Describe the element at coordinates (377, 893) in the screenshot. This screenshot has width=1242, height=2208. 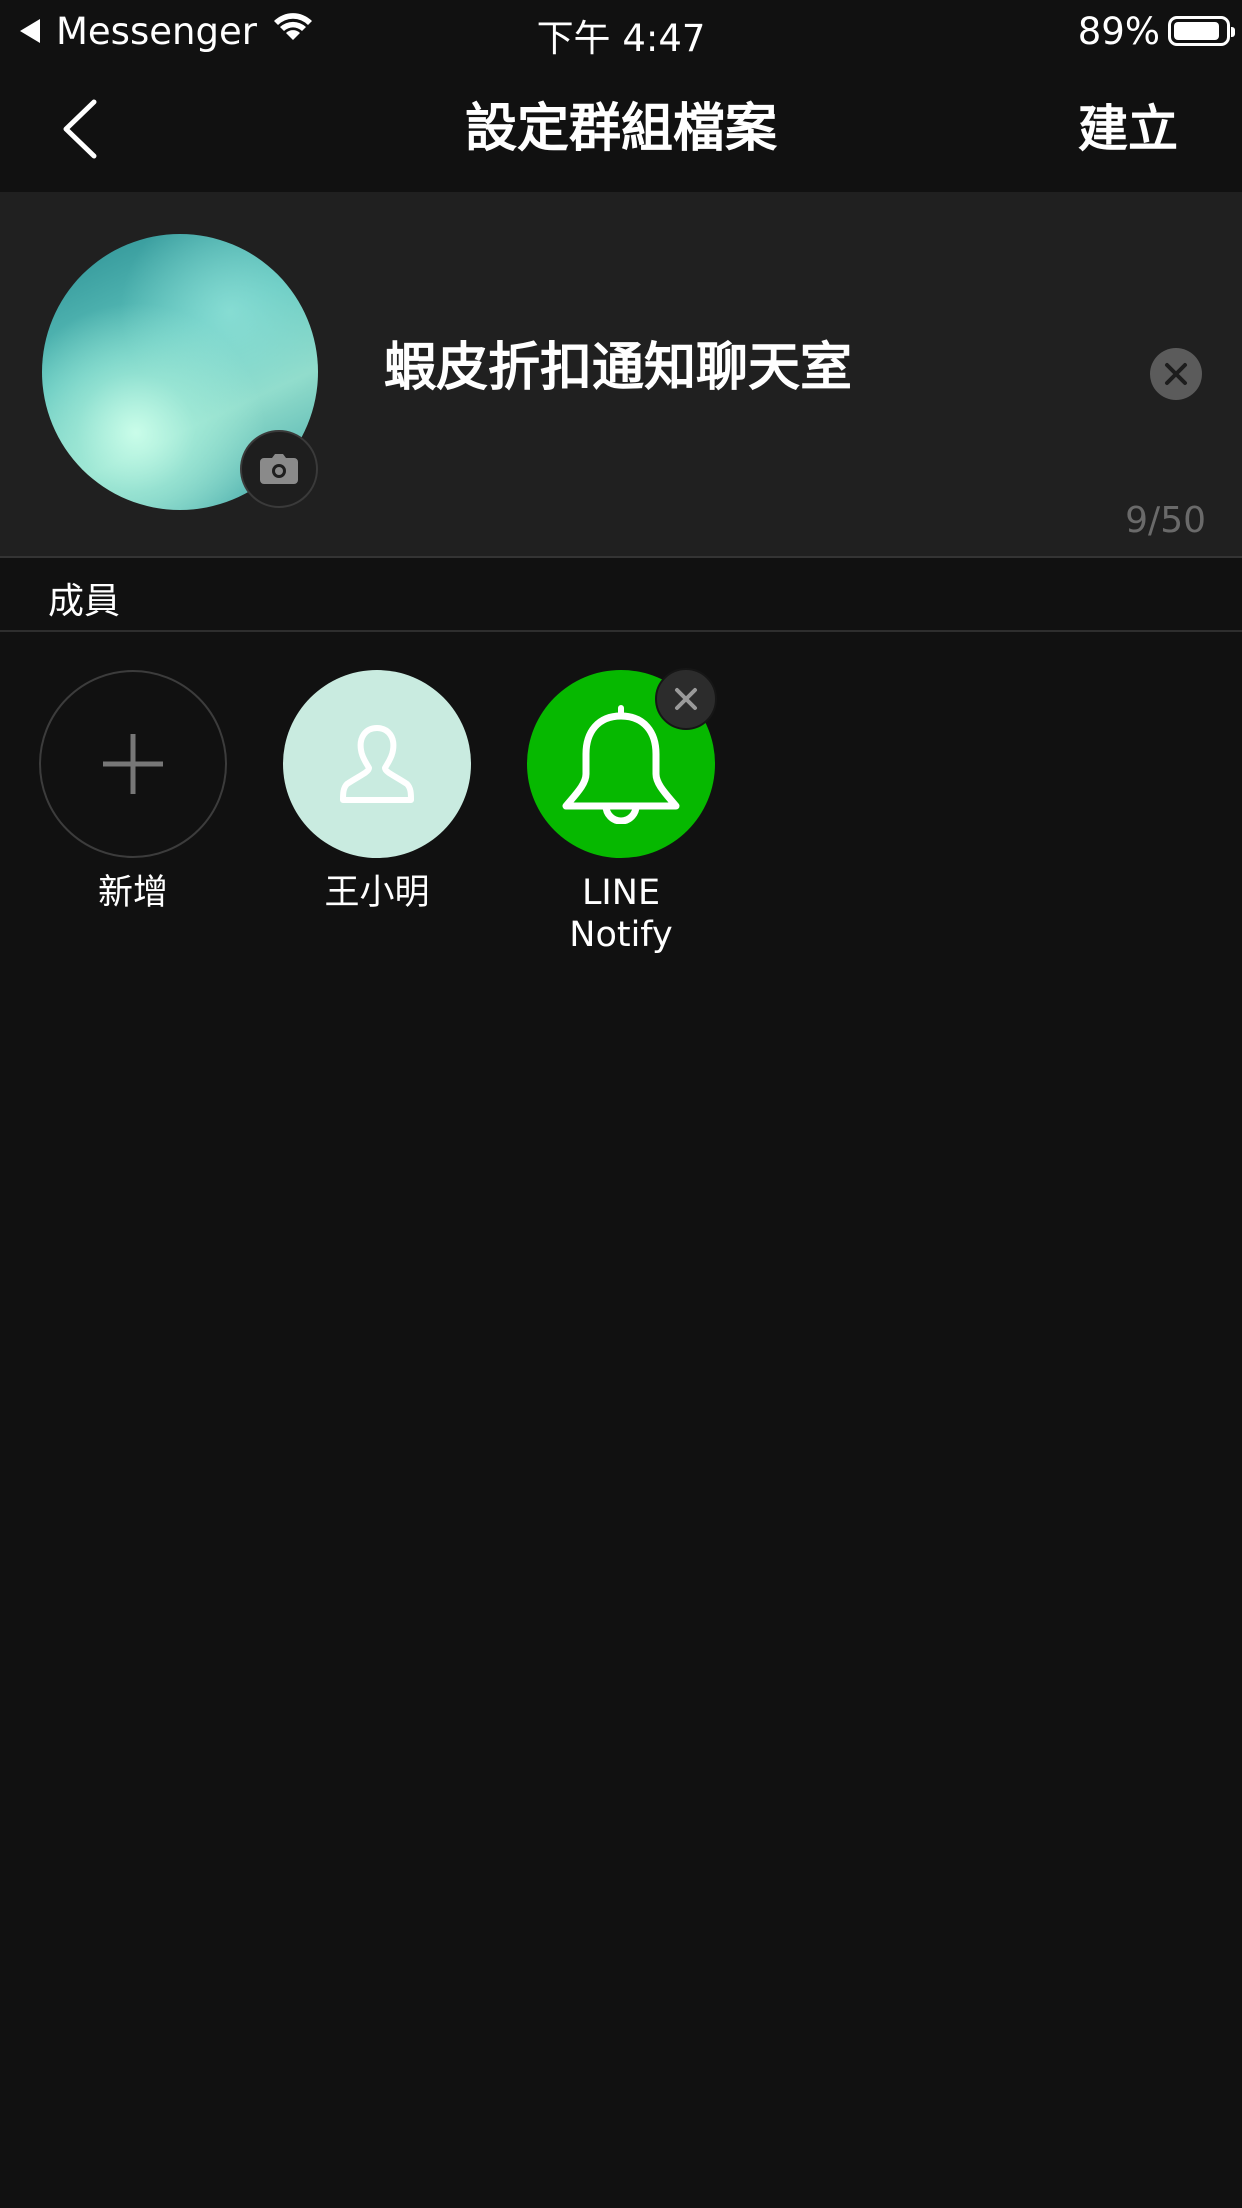
I see `member-name: 王小明` at that location.